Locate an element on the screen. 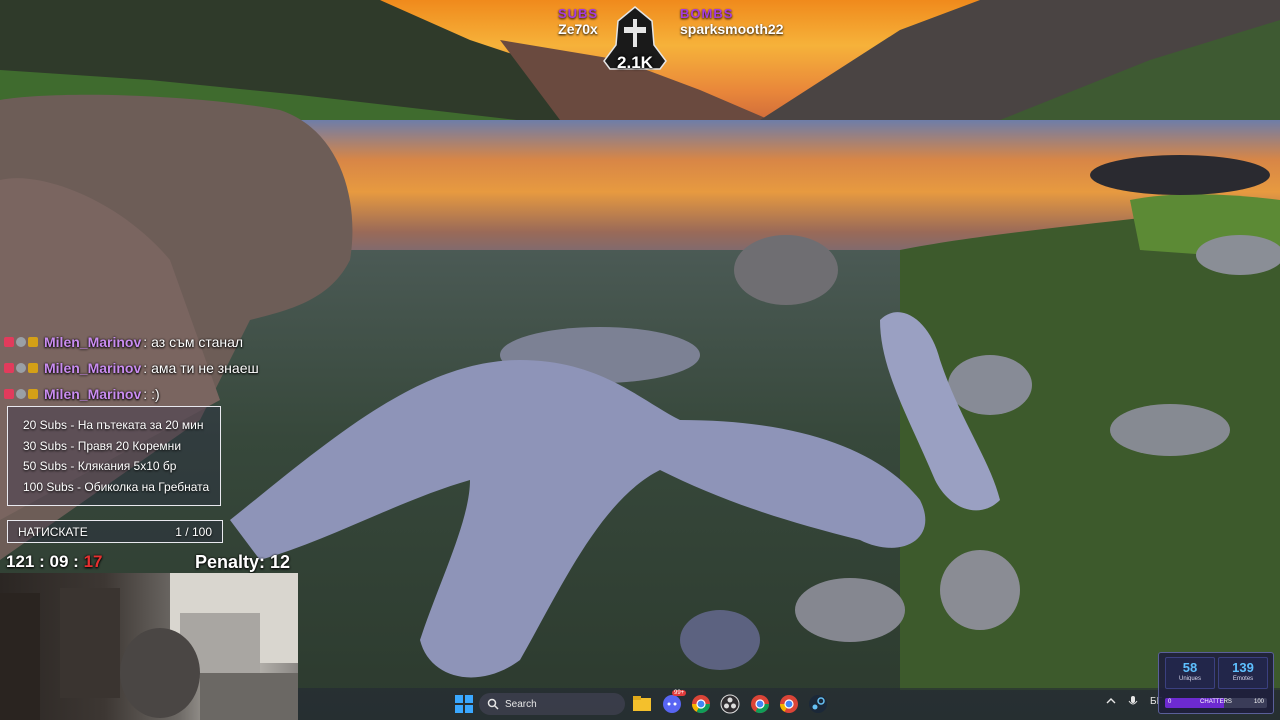  latest-sub-alert: SUBS Ze70x is located at coordinates (578, 21).